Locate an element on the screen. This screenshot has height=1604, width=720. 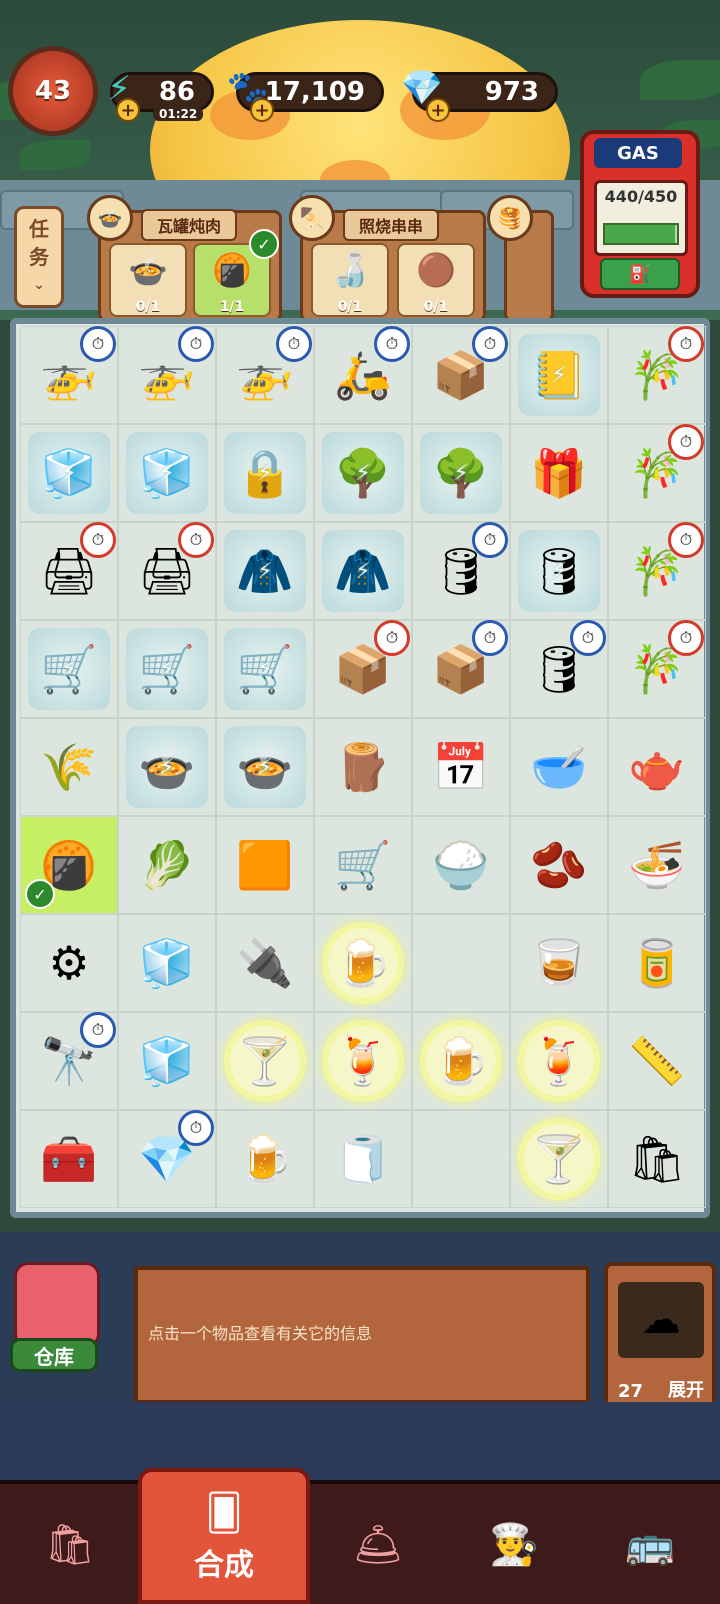
board-cell: 🍸 is located at coordinates (559, 1159).